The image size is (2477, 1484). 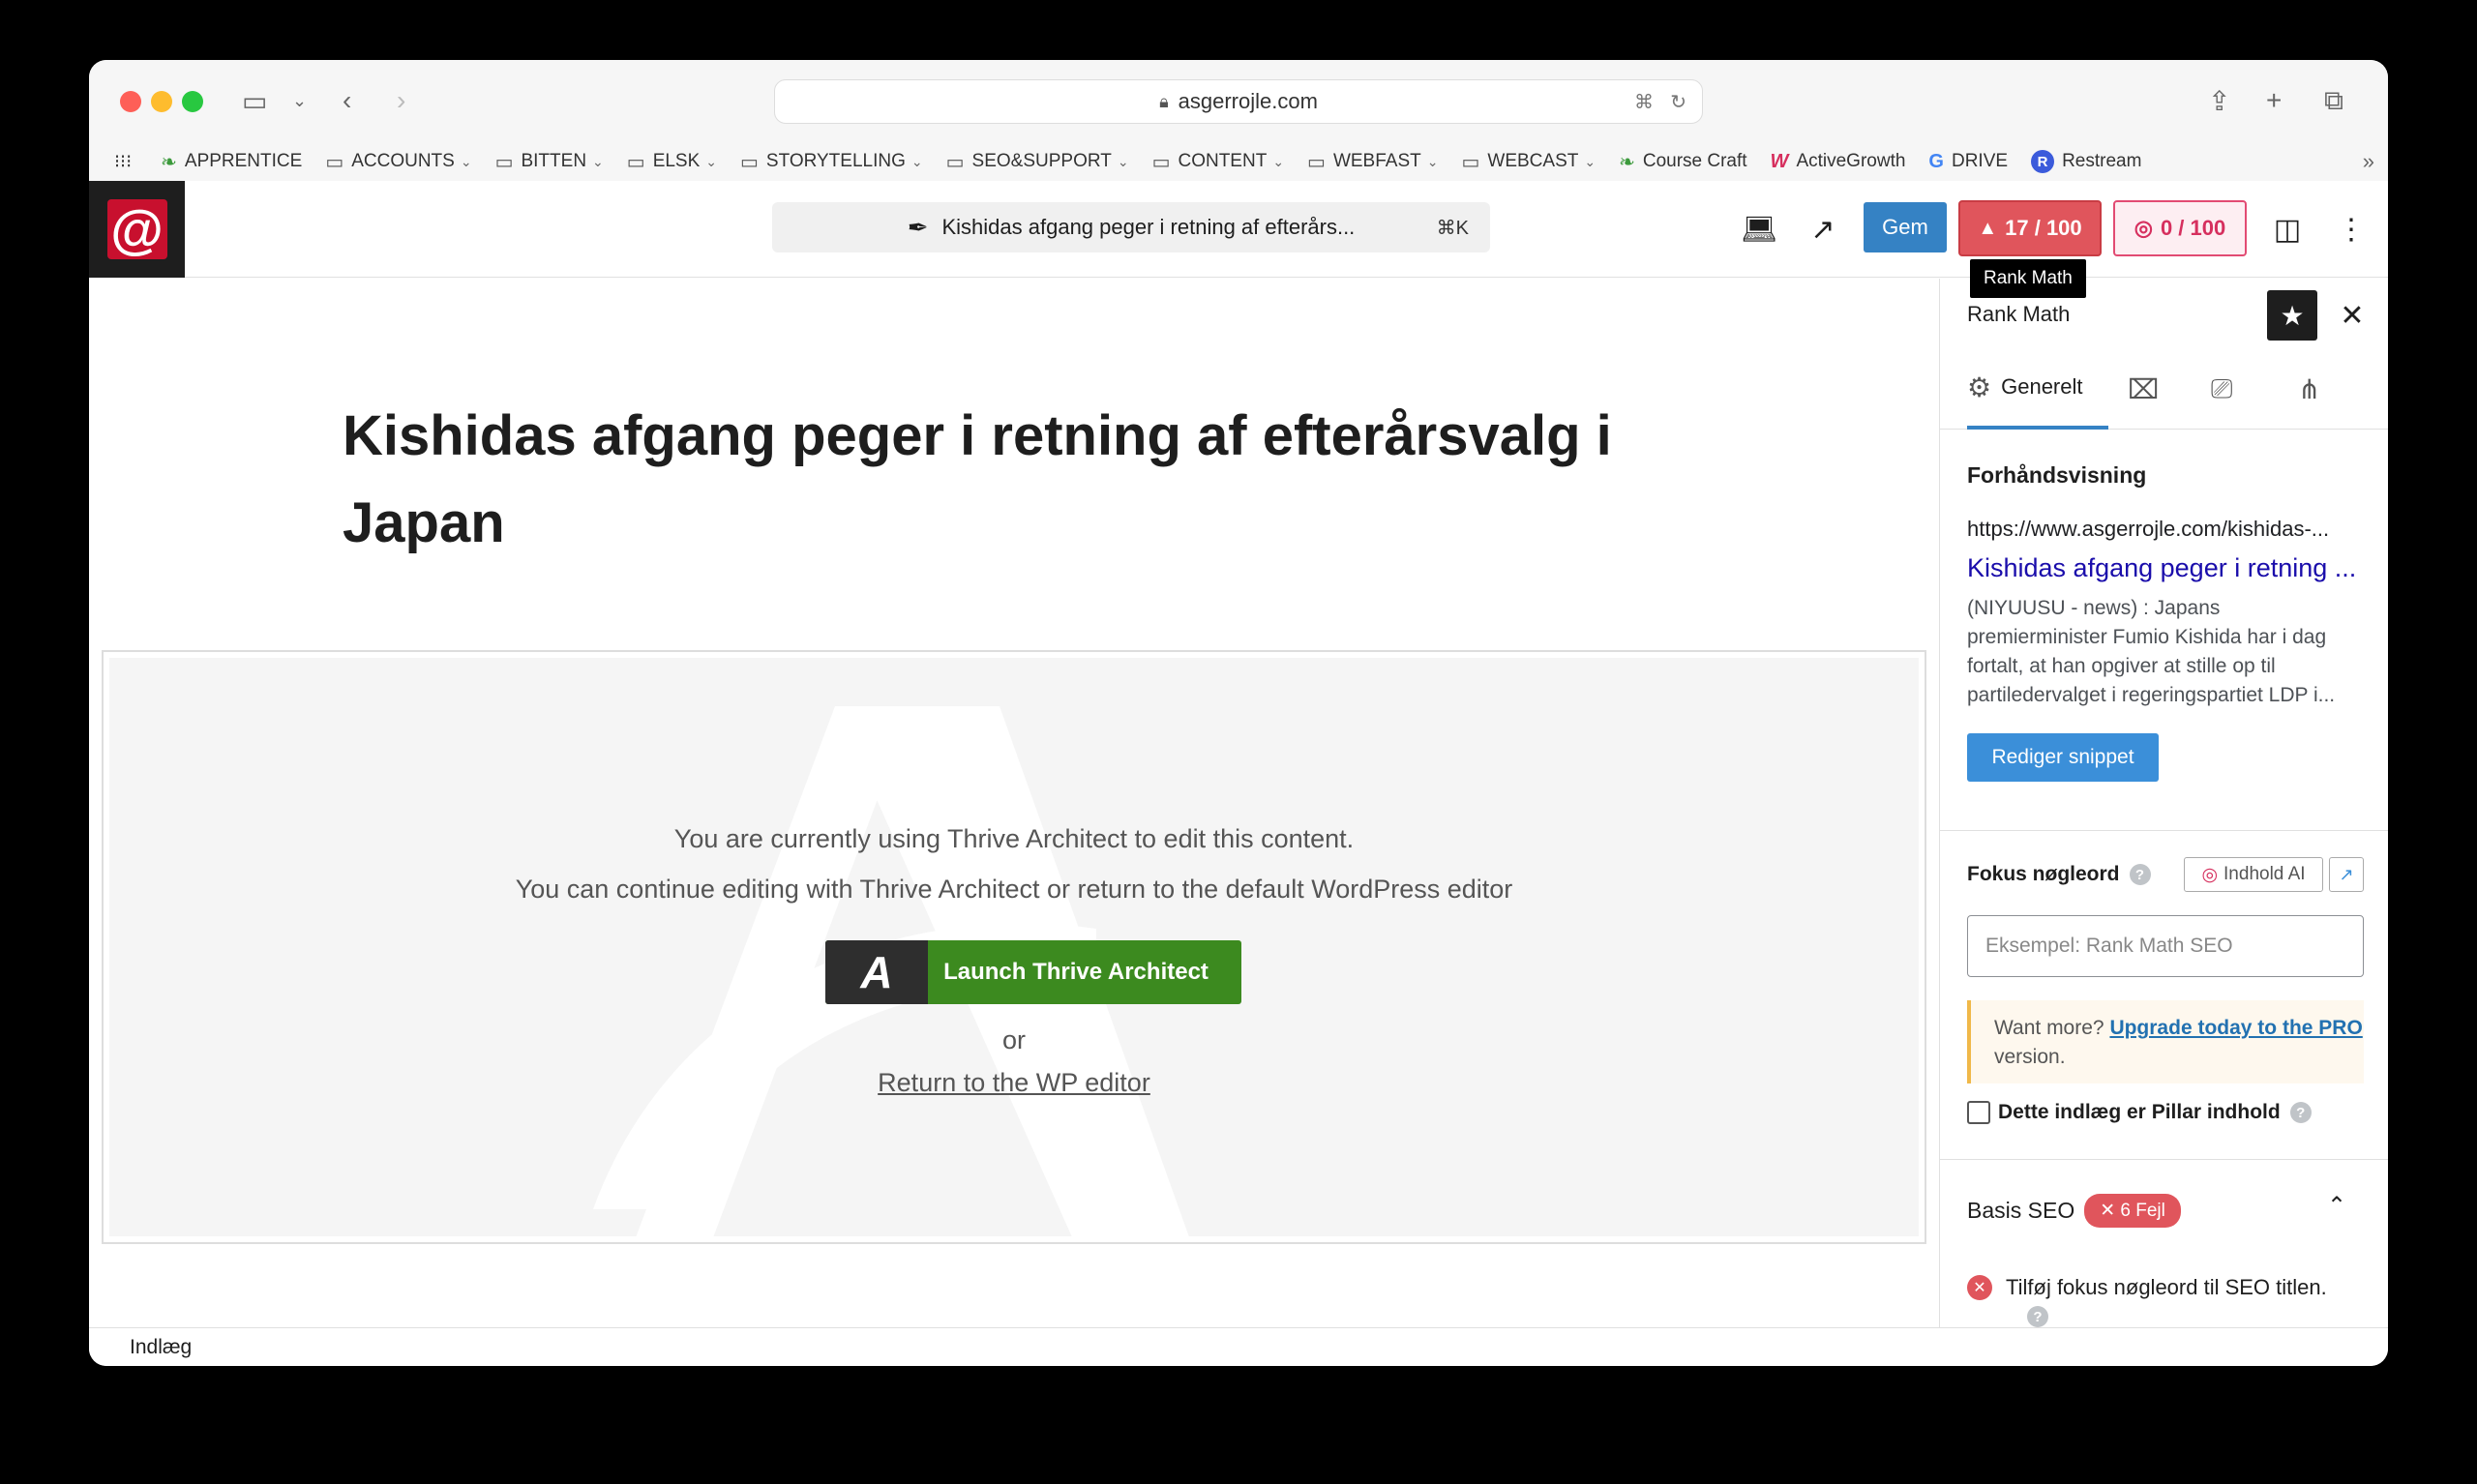 I want to click on forward-icon: ›, so click(x=401, y=100).